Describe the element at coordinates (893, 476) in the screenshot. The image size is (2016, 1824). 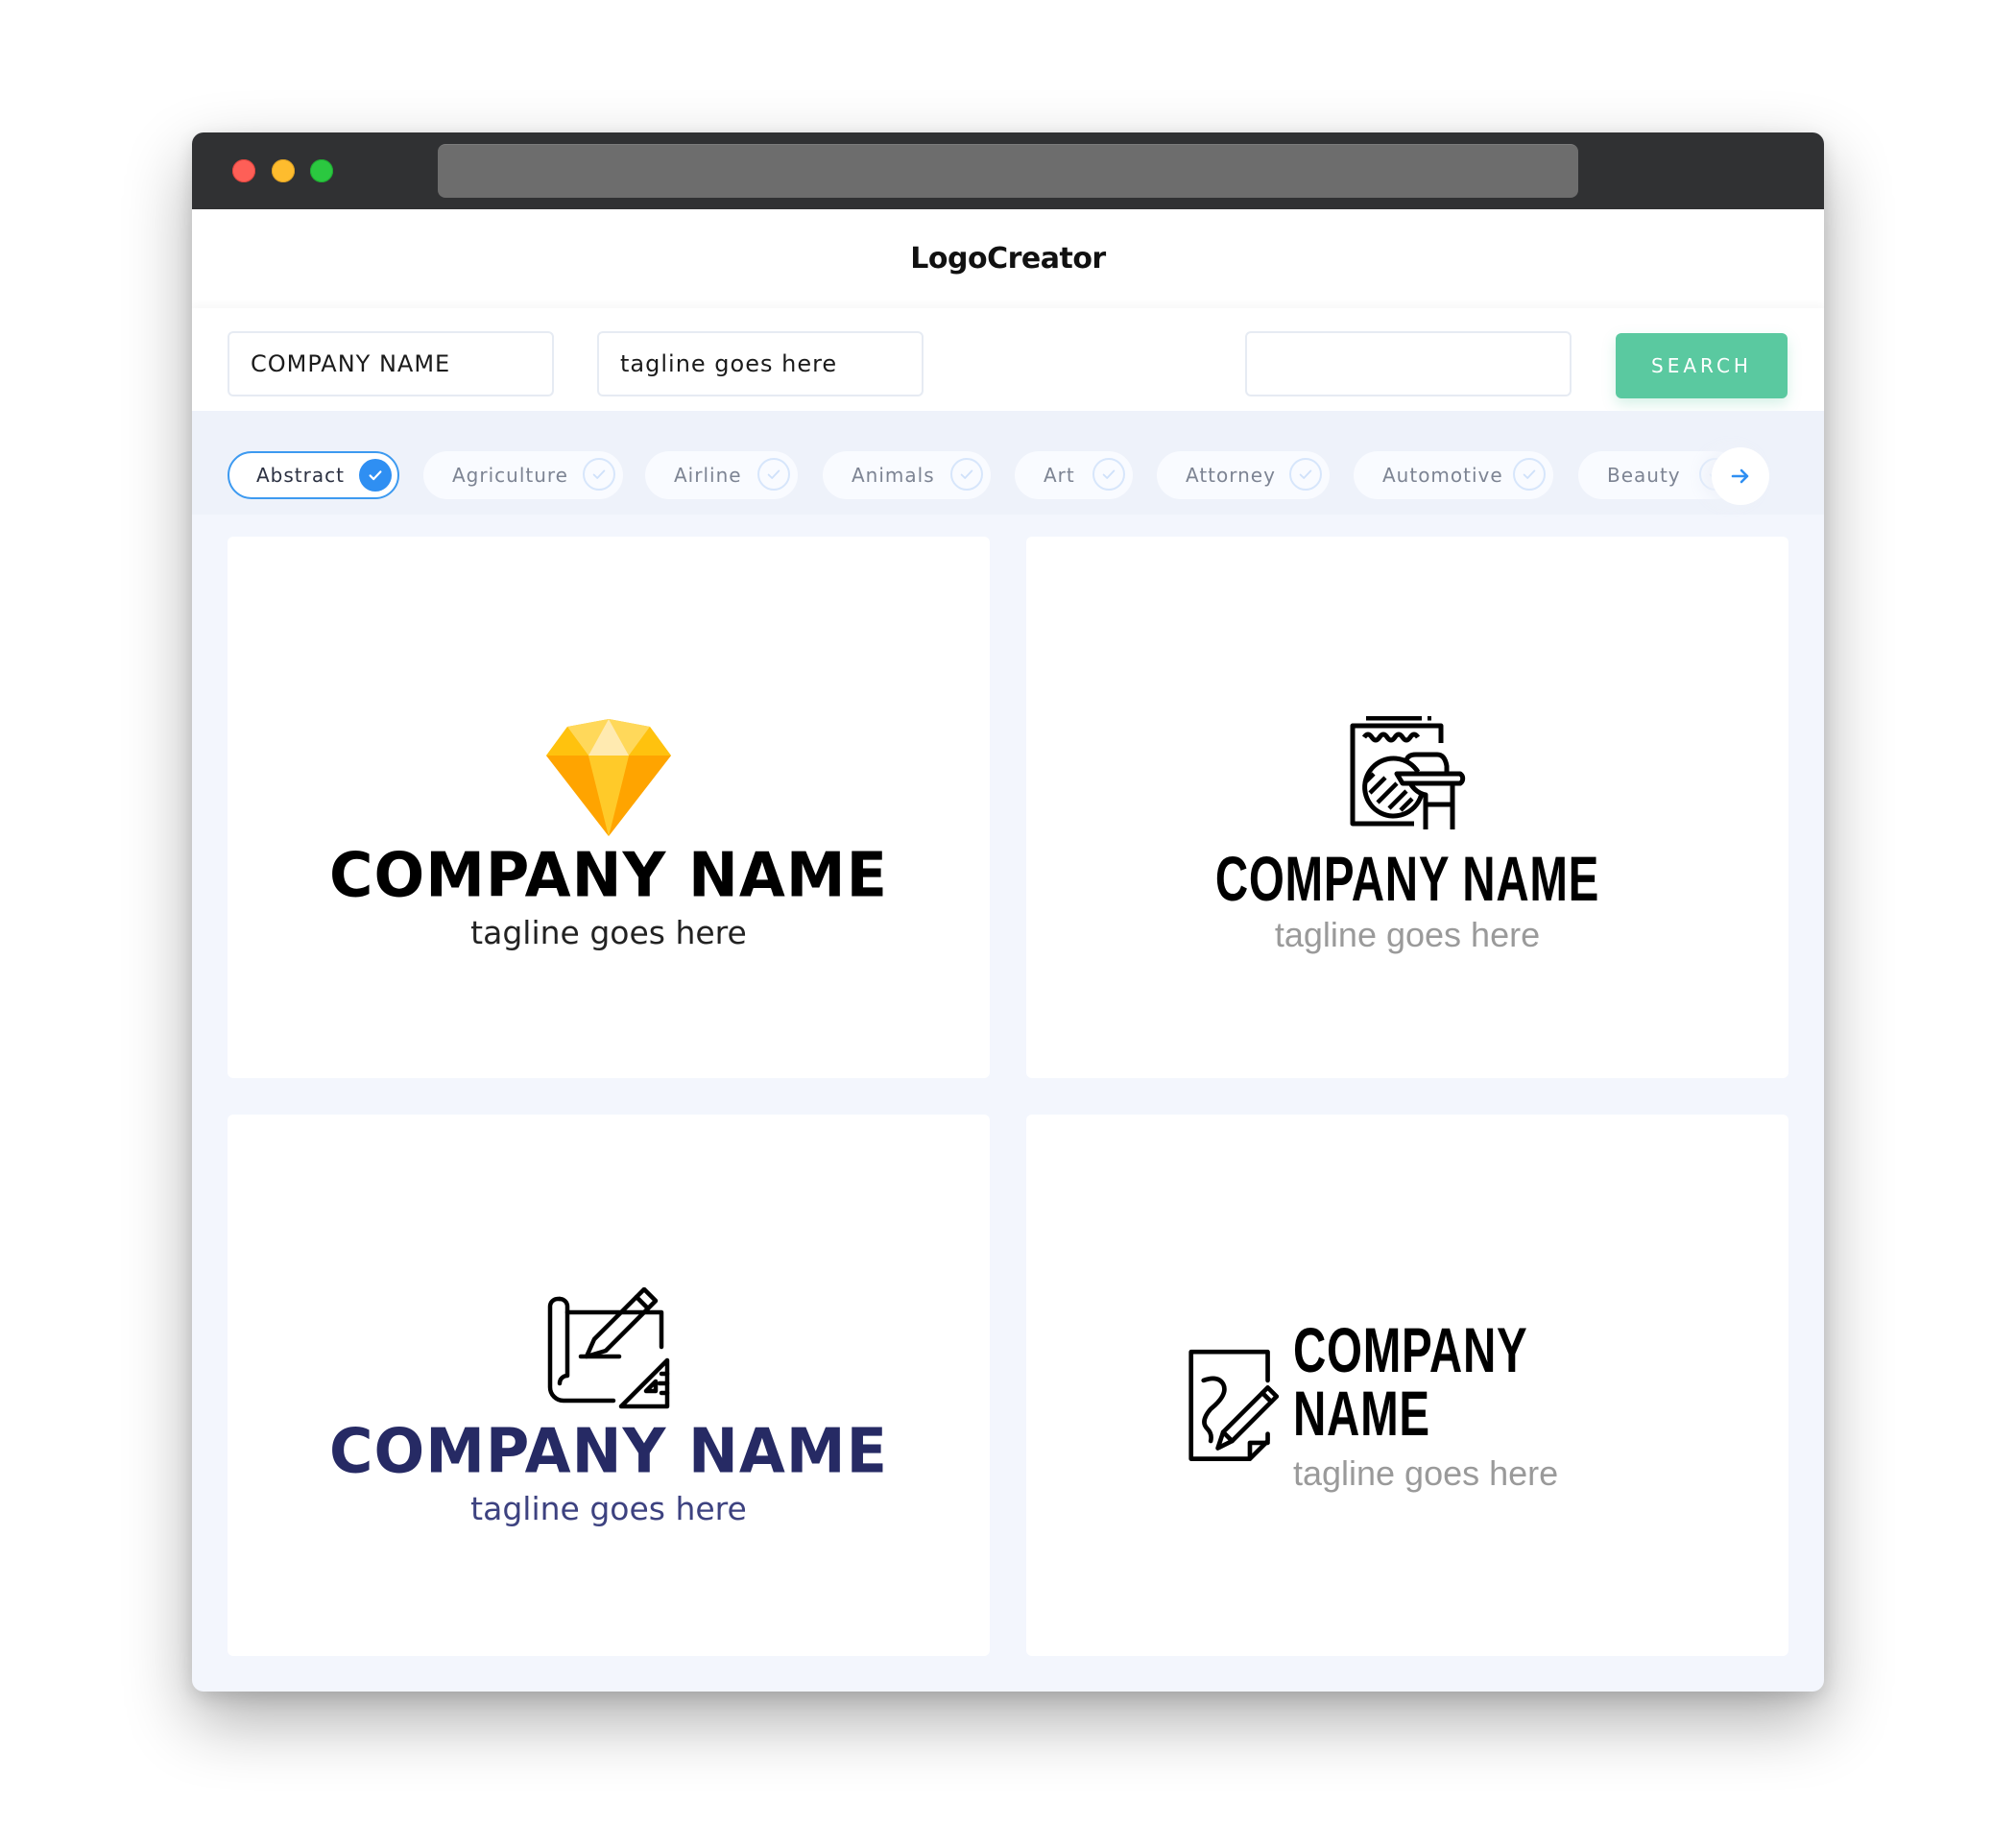
I see `category-chip-label: Animals` at that location.